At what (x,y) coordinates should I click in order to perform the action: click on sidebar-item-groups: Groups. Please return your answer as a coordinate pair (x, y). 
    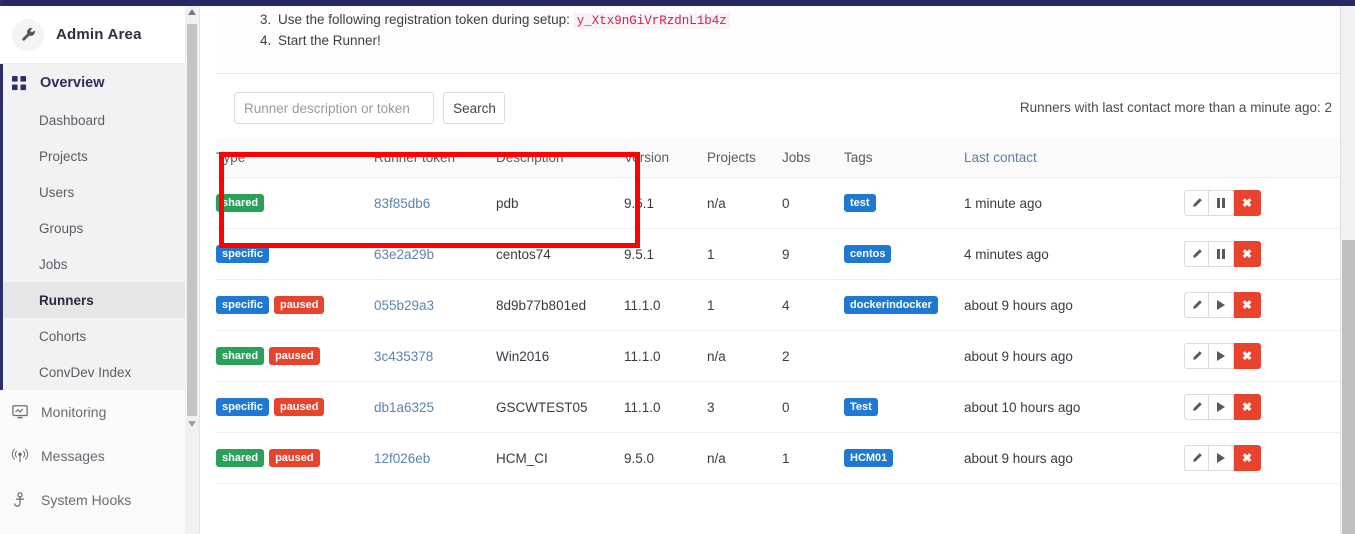
    Looking at the image, I should click on (101, 228).